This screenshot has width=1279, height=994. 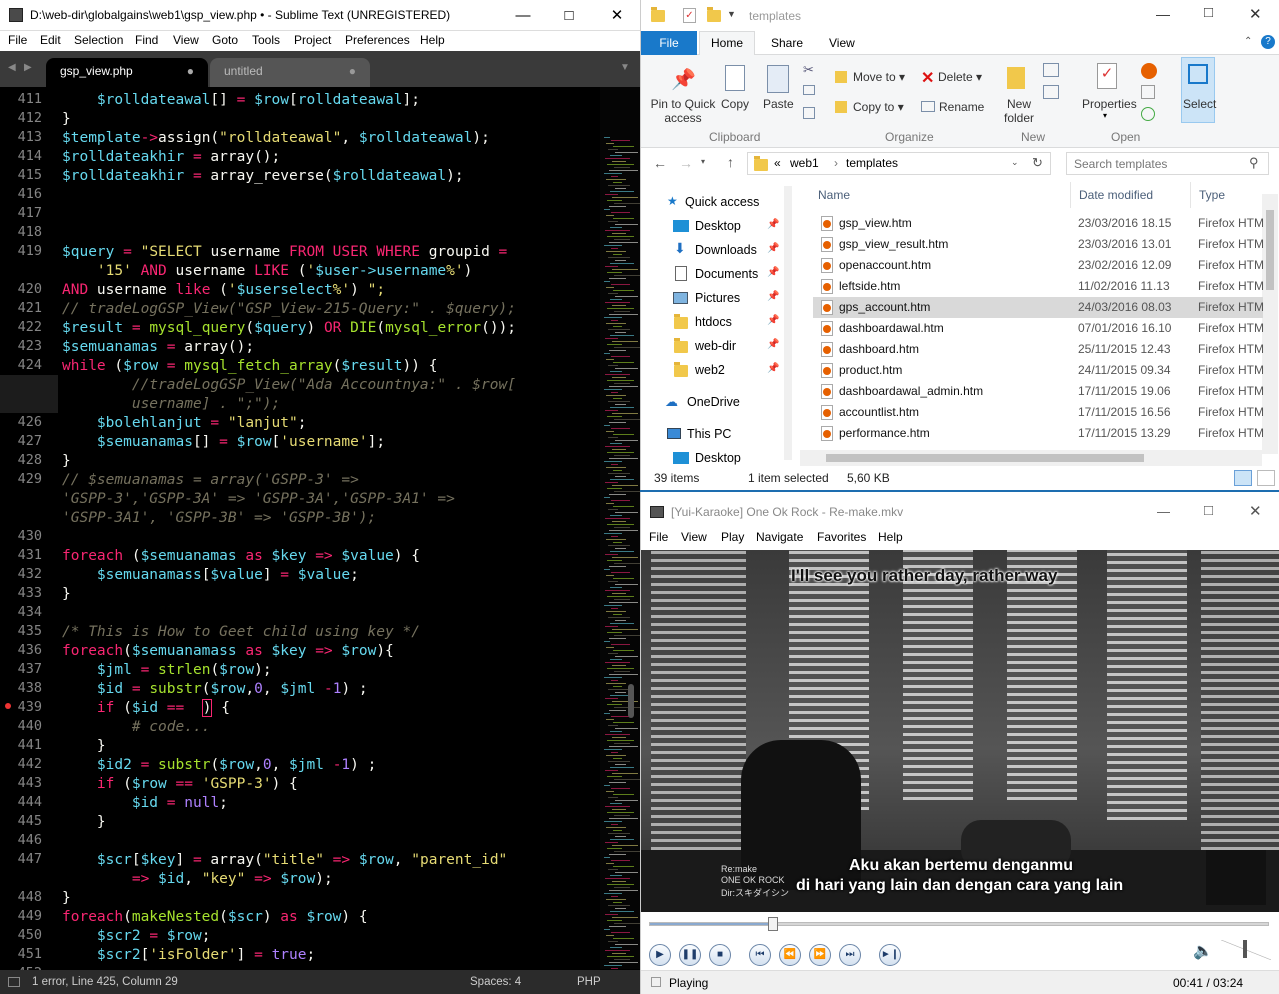 I want to click on tab-dropdown-icon: ▼, so click(x=625, y=67).